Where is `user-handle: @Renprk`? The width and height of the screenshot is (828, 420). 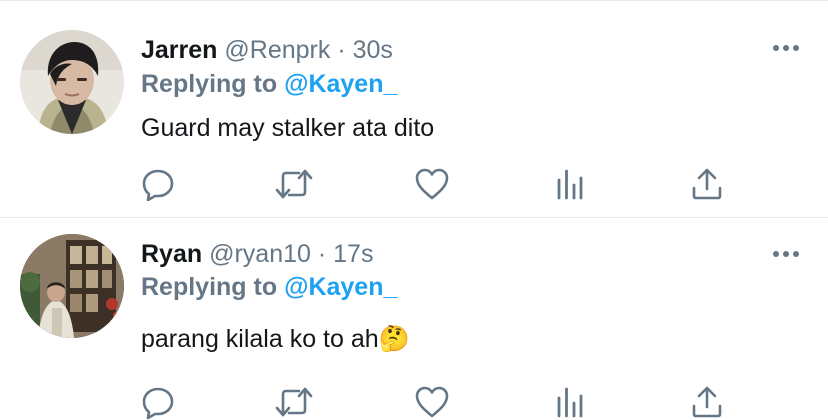 user-handle: @Renprk is located at coordinates (277, 50).